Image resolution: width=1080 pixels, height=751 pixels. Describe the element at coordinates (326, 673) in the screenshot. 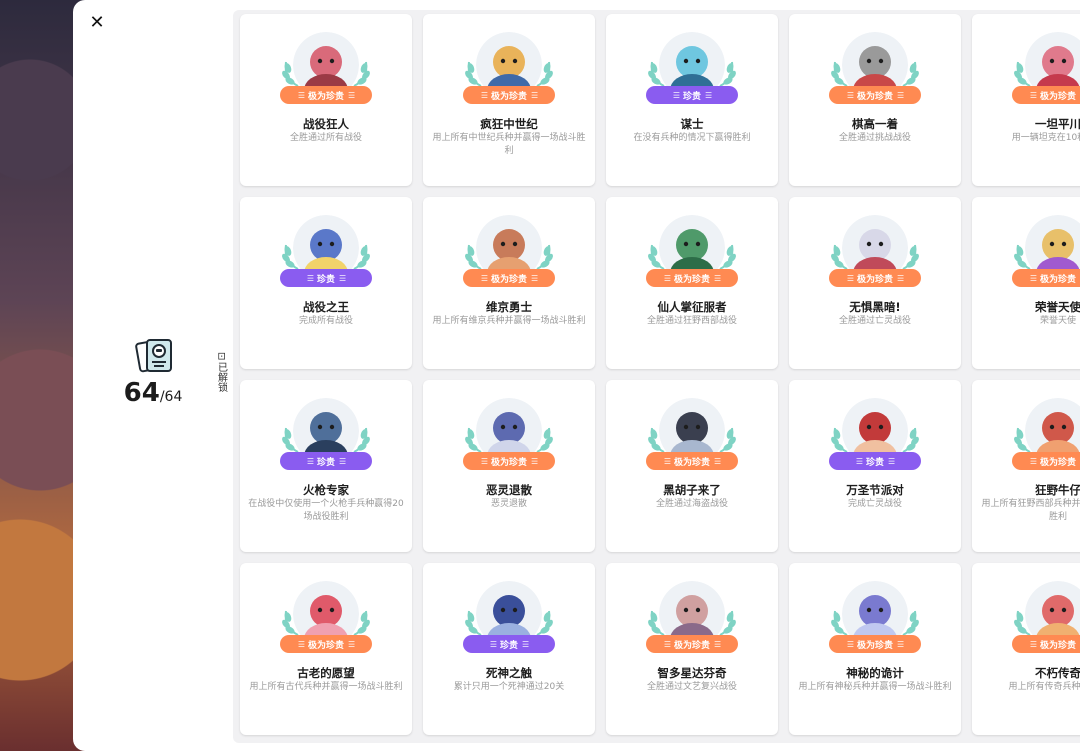

I see `achievement-title: 古老的愿望` at that location.